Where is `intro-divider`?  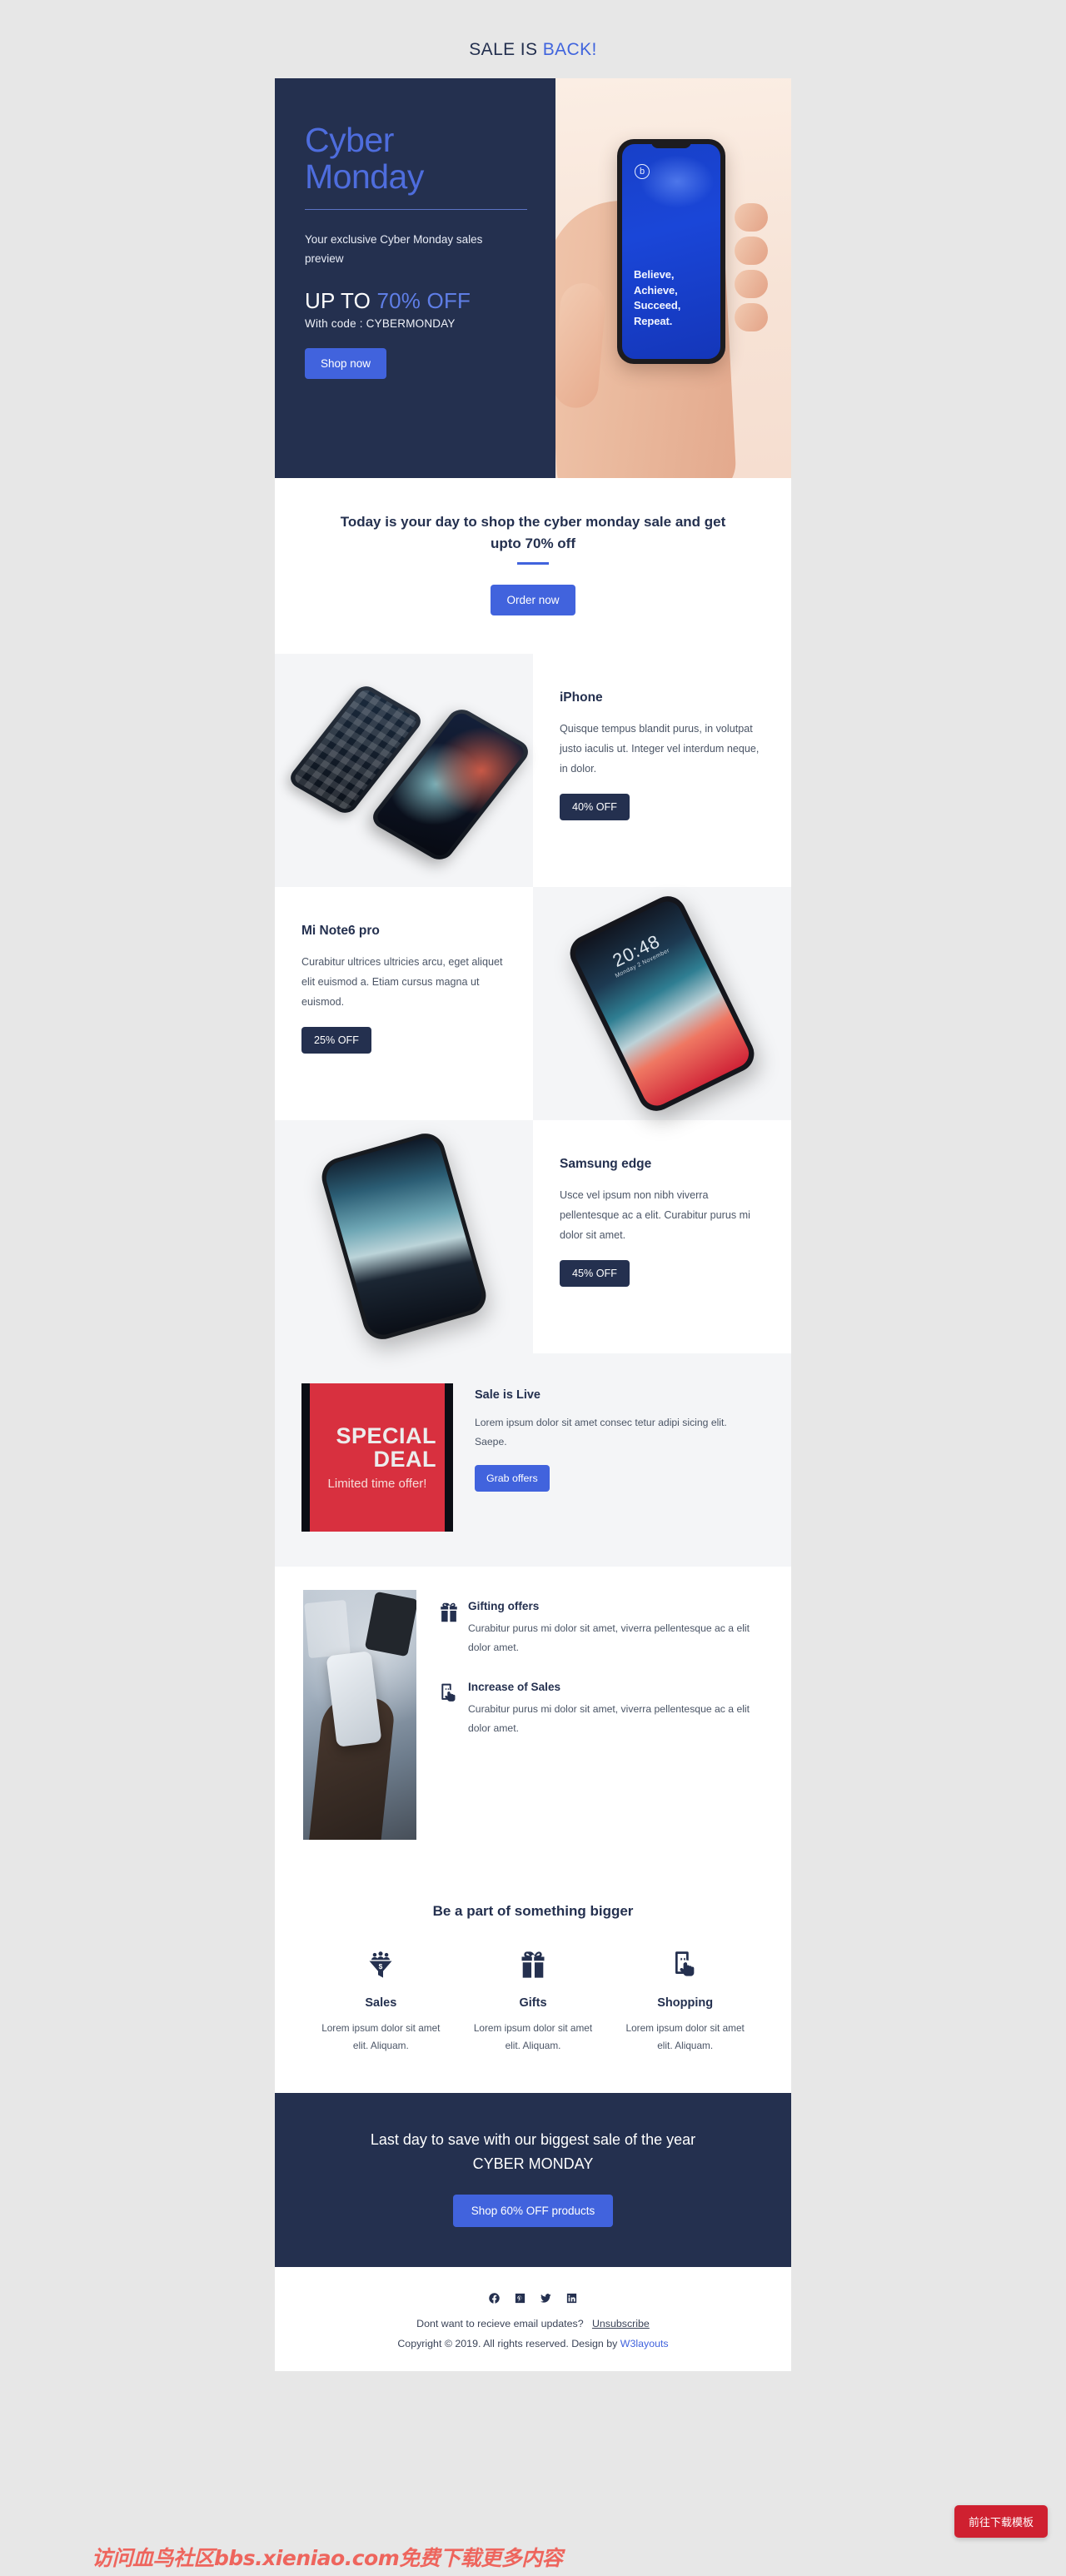 intro-divider is located at coordinates (533, 563).